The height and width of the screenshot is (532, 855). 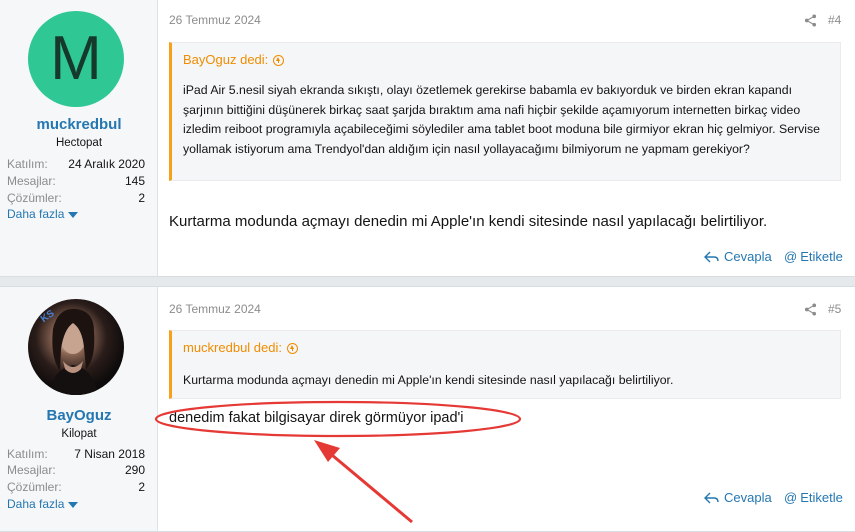 What do you see at coordinates (834, 309) in the screenshot?
I see `post-number: #5` at bounding box center [834, 309].